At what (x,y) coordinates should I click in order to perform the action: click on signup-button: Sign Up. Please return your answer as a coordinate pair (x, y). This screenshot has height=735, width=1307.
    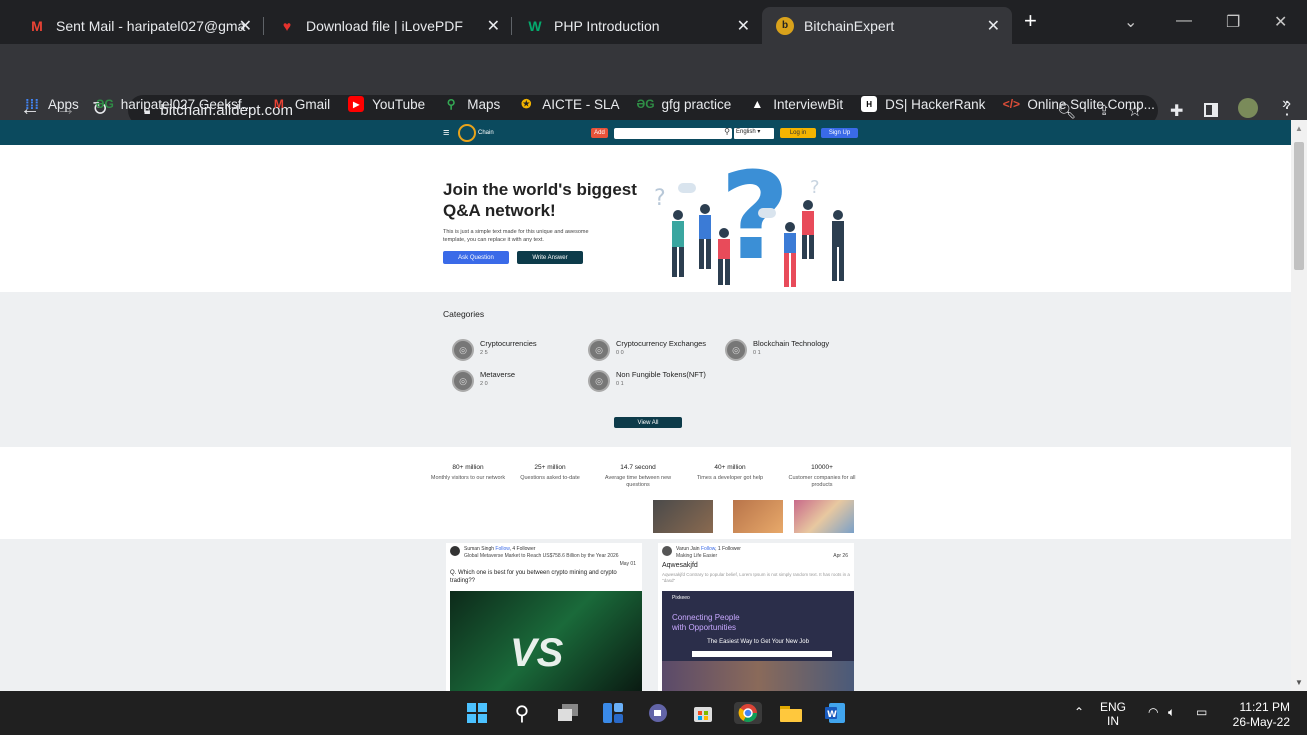
    Looking at the image, I should click on (839, 133).